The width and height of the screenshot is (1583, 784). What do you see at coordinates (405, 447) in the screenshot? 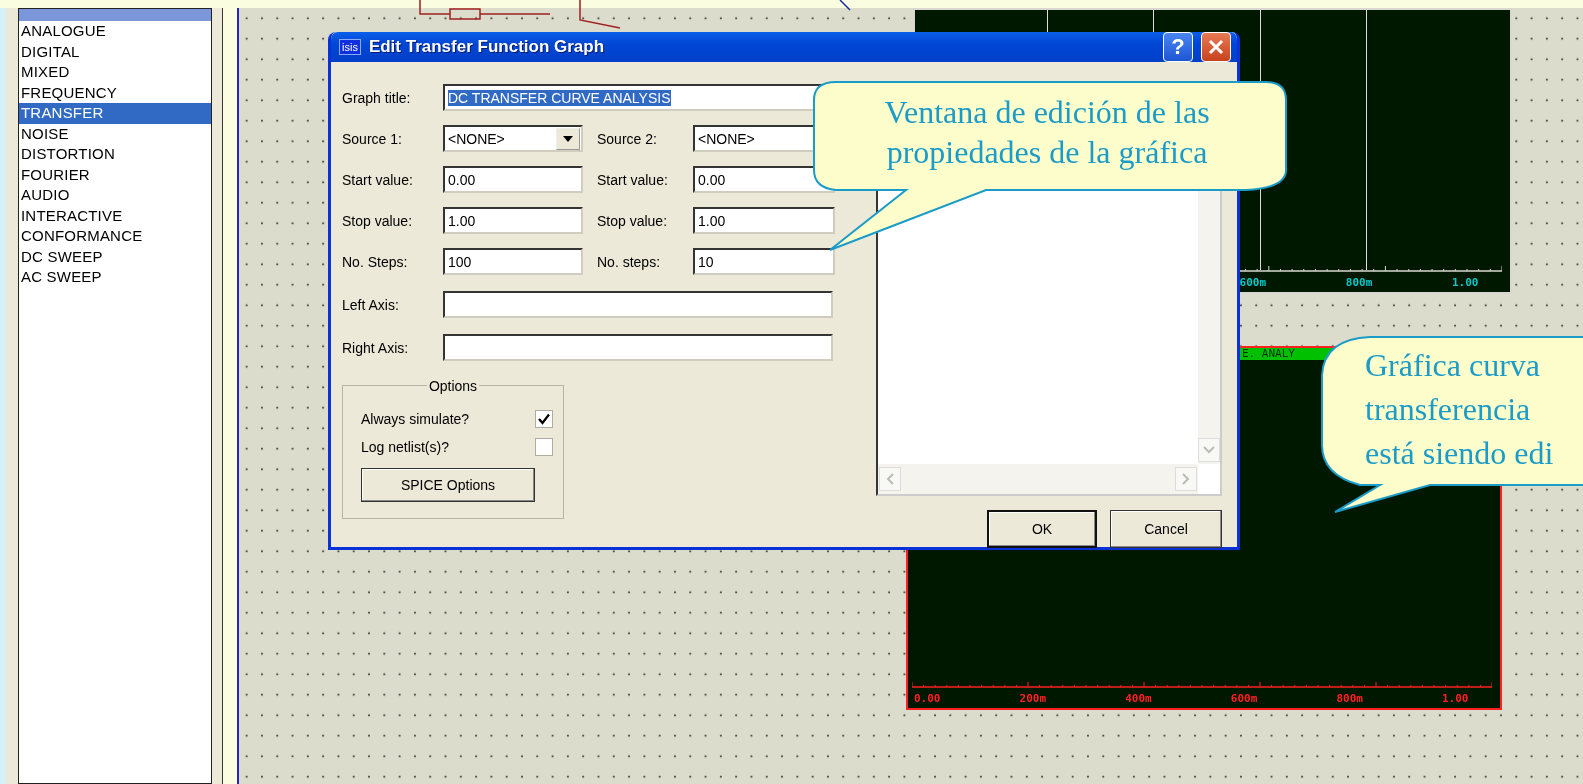
I see `checkbox-label: Log netlist(s)?` at bounding box center [405, 447].